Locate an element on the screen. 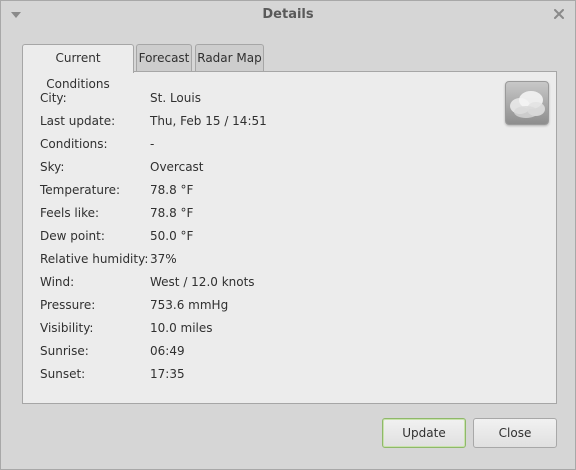  wind-value: West / 12.0 knots is located at coordinates (202, 282).